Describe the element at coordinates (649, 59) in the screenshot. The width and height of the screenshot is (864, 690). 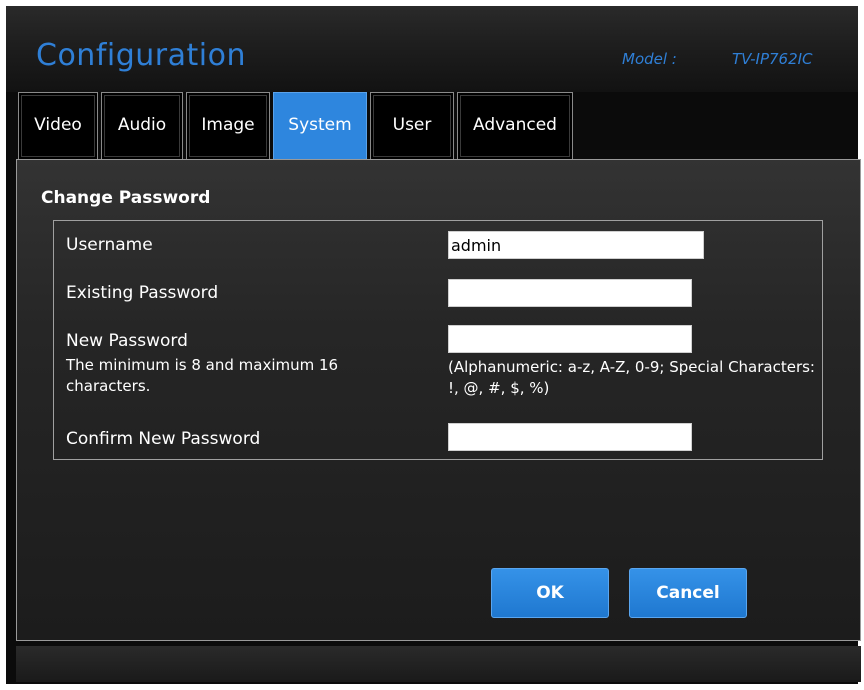
I see `model-label: Model :` at that location.